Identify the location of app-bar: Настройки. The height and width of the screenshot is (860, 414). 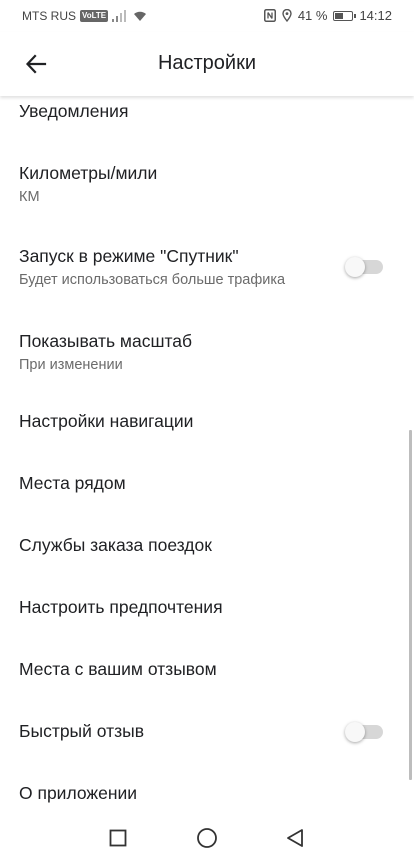
(207, 64).